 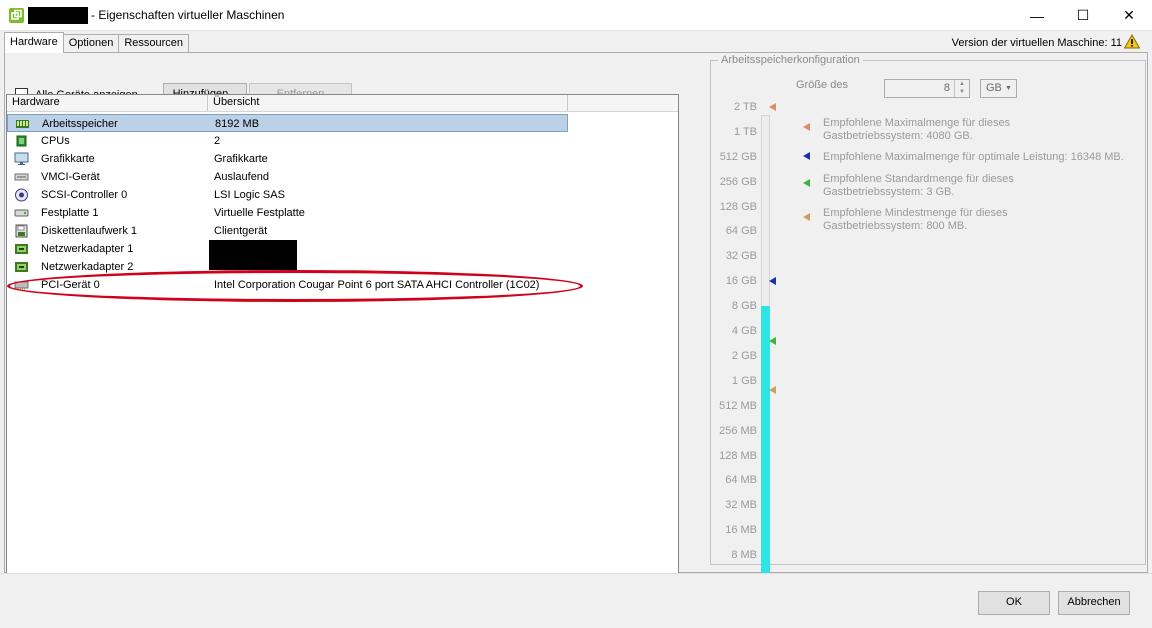 What do you see at coordinates (259, 213) in the screenshot?
I see `row-value: Virtuelle Festplatte` at bounding box center [259, 213].